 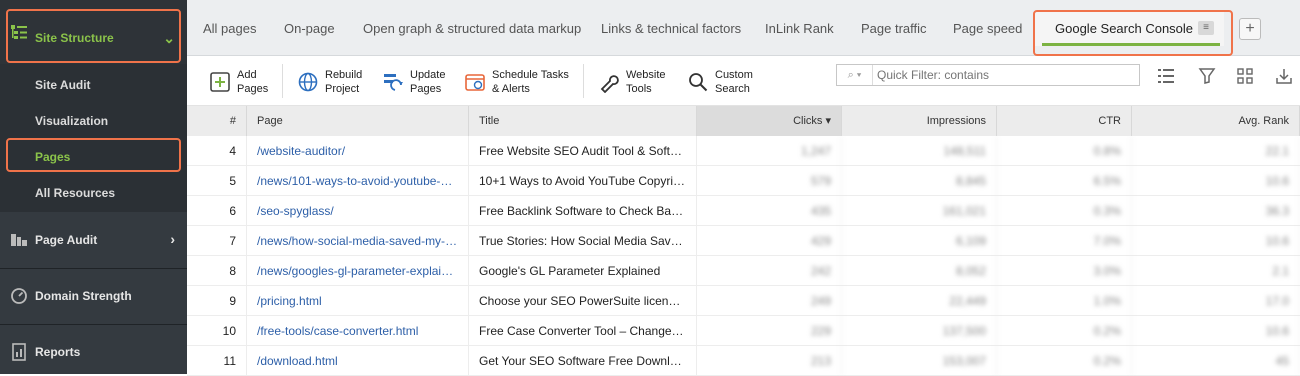 What do you see at coordinates (769, 271) in the screenshot?
I see `cell-clicks: 242` at bounding box center [769, 271].